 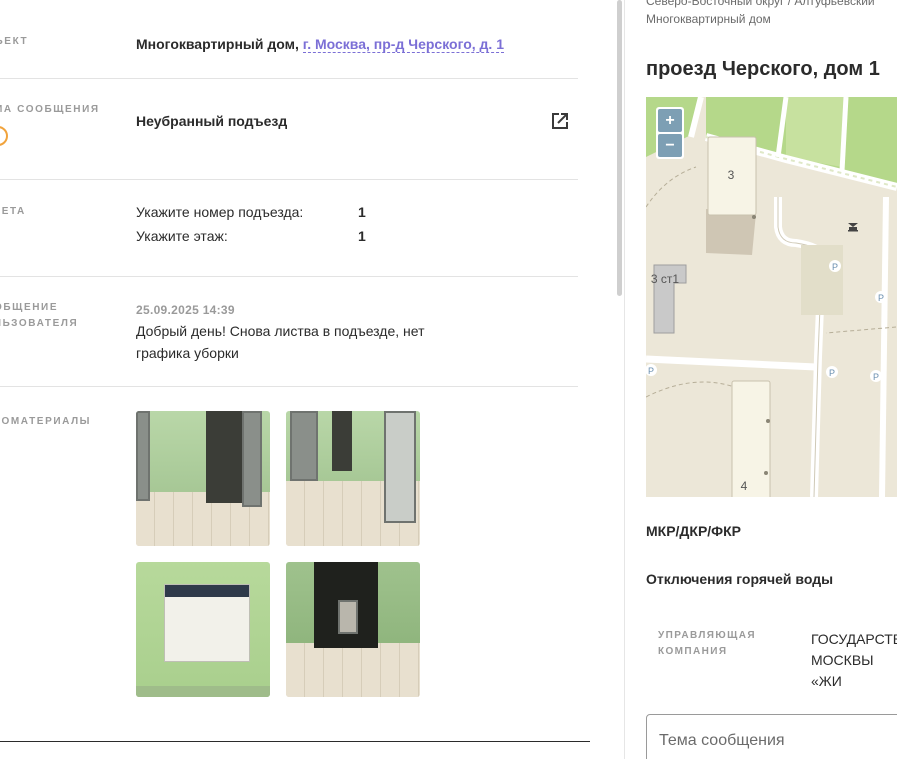 I want to click on panel-divider, so click(x=624, y=379).